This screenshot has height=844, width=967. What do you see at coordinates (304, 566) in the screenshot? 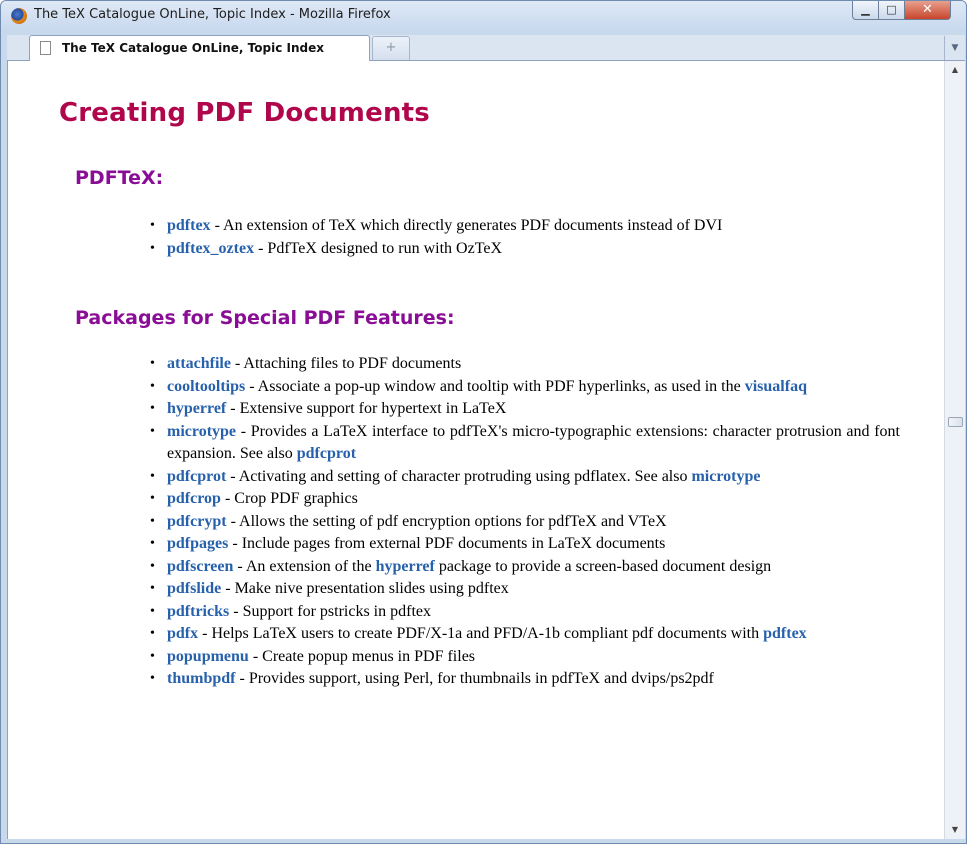
I see `item-description: - An extension of the` at bounding box center [304, 566].